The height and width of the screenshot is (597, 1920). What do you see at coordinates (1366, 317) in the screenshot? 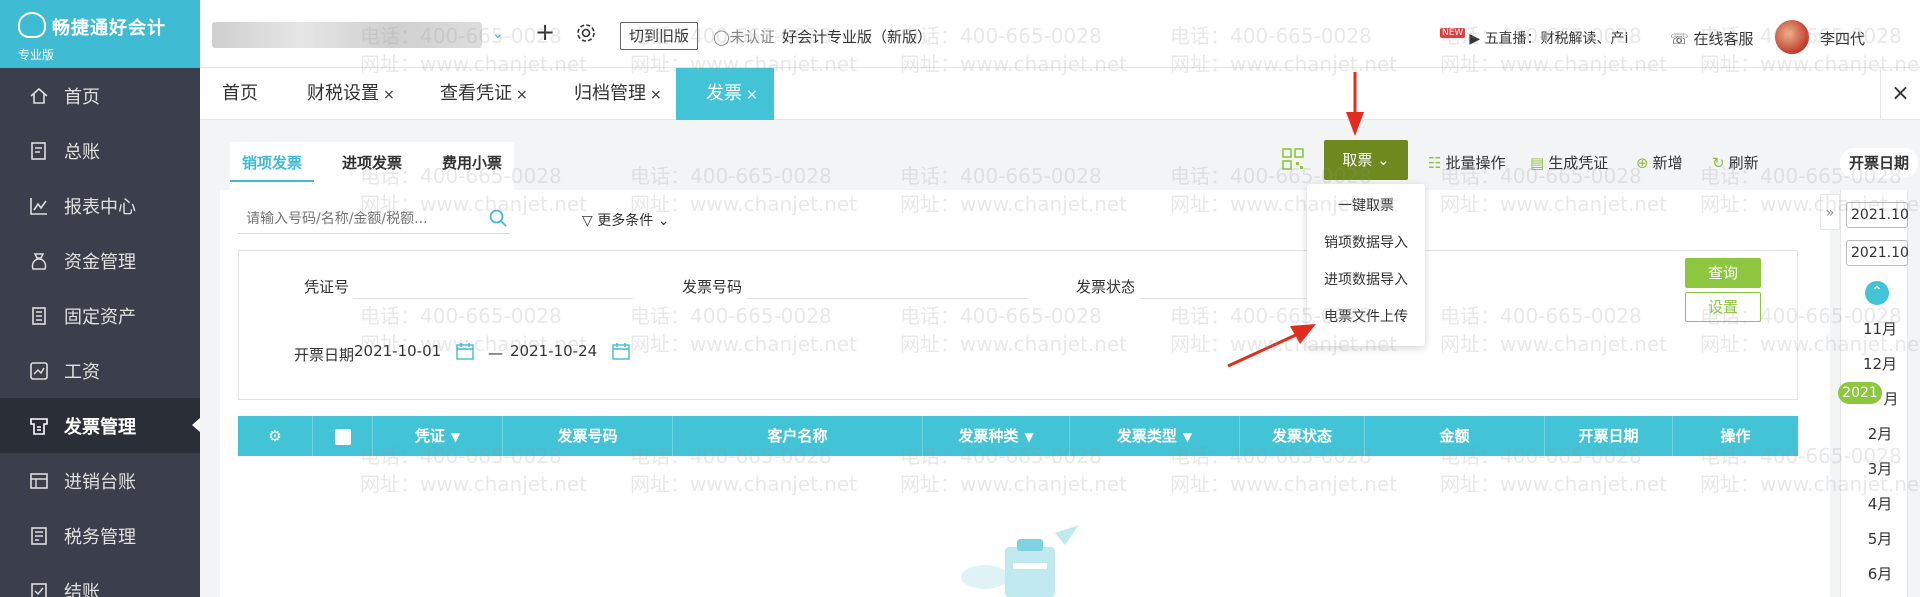
I see `menu-item-upload-e-invoice: 电票文件上传` at bounding box center [1366, 317].